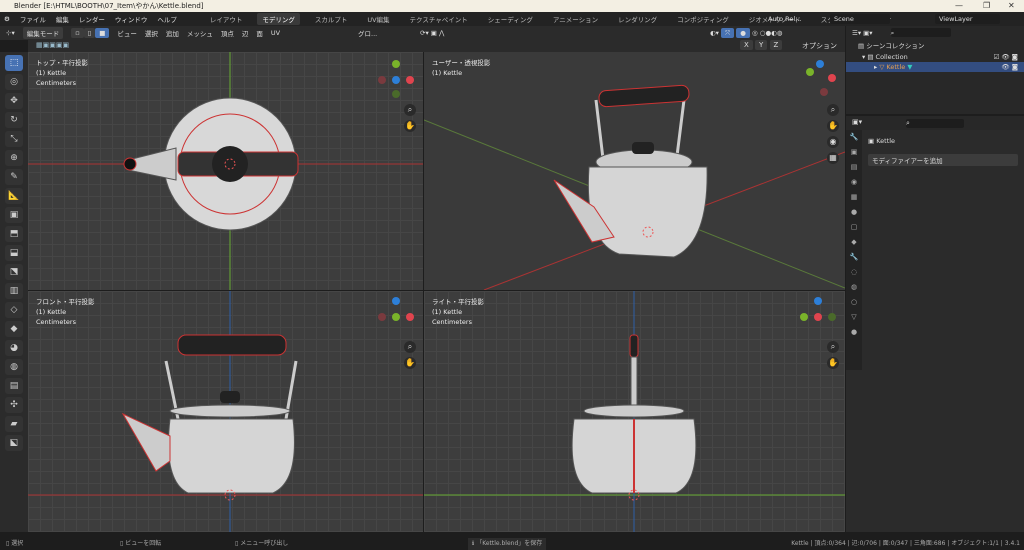 The image size is (1024, 550). What do you see at coordinates (14, 139) in the screenshot?
I see `scale-icon: ⤡` at bounding box center [14, 139].